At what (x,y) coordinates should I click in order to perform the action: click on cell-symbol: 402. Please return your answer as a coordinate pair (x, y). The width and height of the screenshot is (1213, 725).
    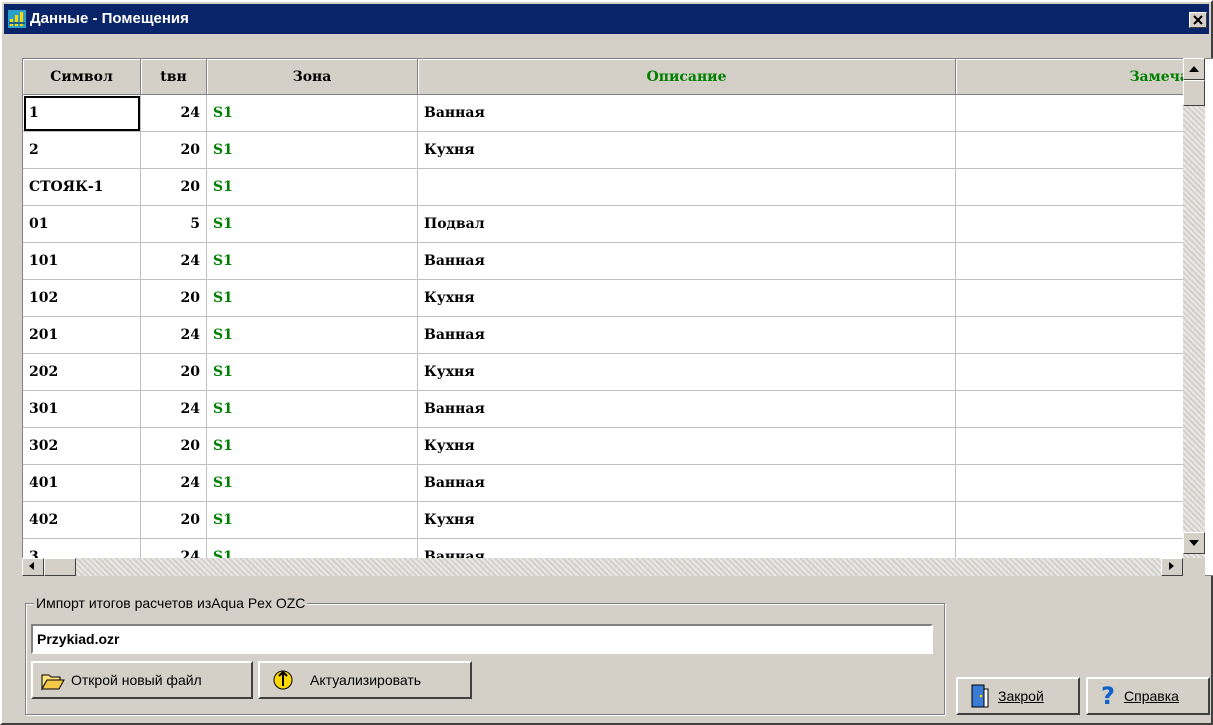
    Looking at the image, I should click on (82, 520).